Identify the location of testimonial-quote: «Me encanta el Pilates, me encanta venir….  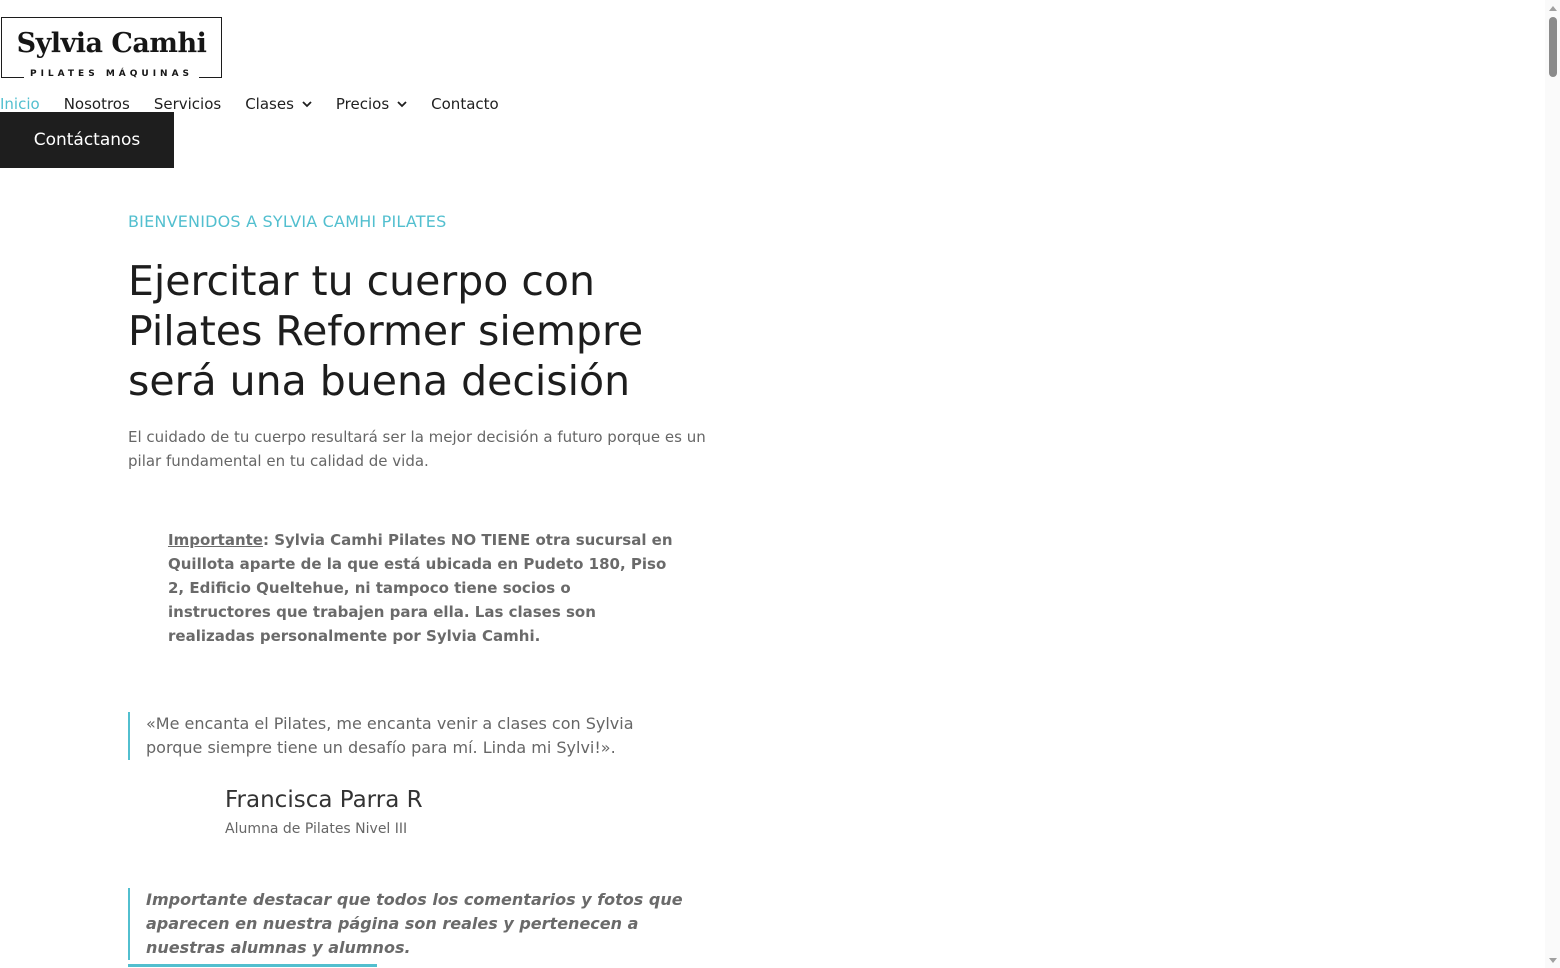
(408, 736).